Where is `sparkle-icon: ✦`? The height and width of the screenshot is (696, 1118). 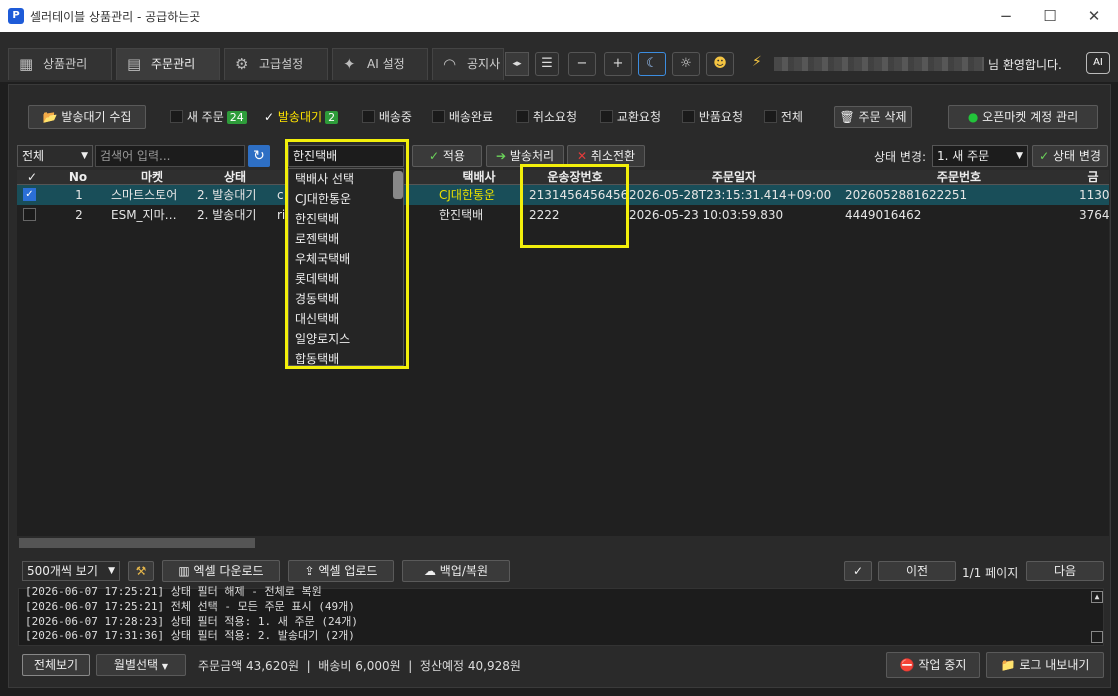
sparkle-icon: ✦ is located at coordinates (349, 64).